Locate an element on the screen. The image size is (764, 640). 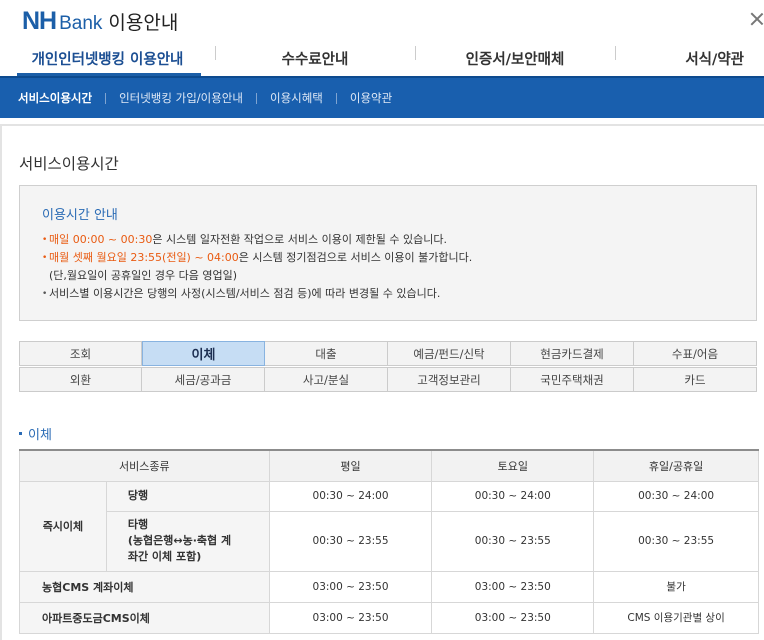
group-label: 즉시이체 is located at coordinates (63, 526).